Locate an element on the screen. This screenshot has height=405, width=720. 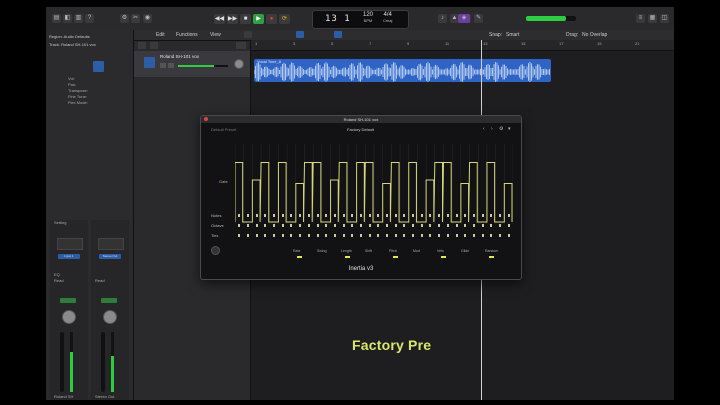
mixer-icon: ⚙ is located at coordinates (124, 18).